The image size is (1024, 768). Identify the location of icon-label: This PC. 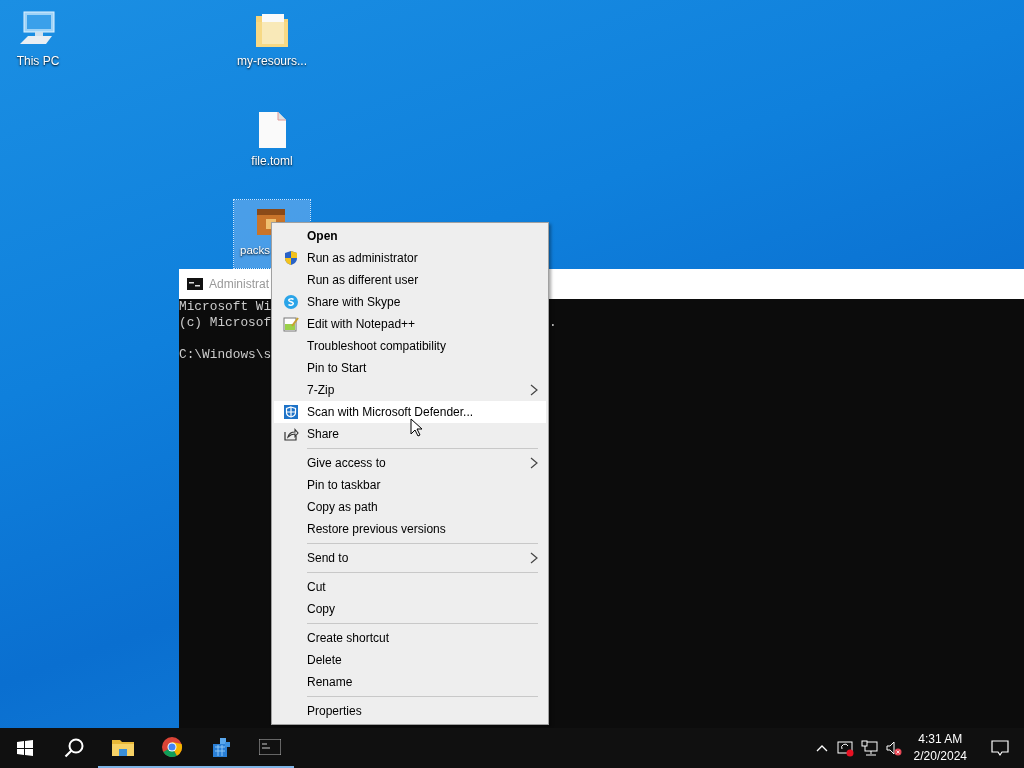
(38, 61).